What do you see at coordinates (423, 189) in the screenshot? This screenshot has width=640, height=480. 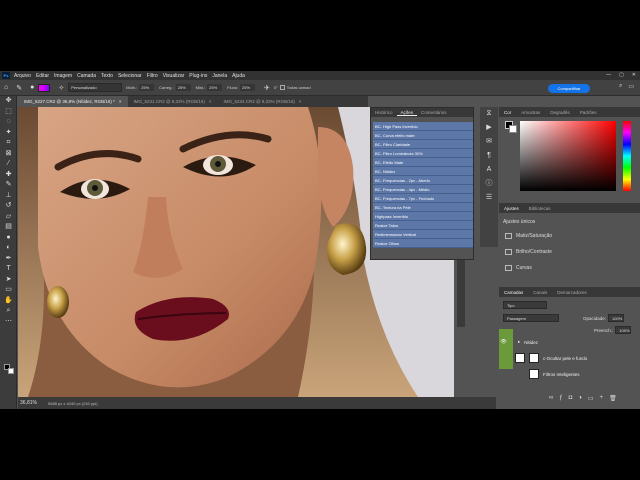 I see `action-item: BC- Frequencias - 4px - Médio` at bounding box center [423, 189].